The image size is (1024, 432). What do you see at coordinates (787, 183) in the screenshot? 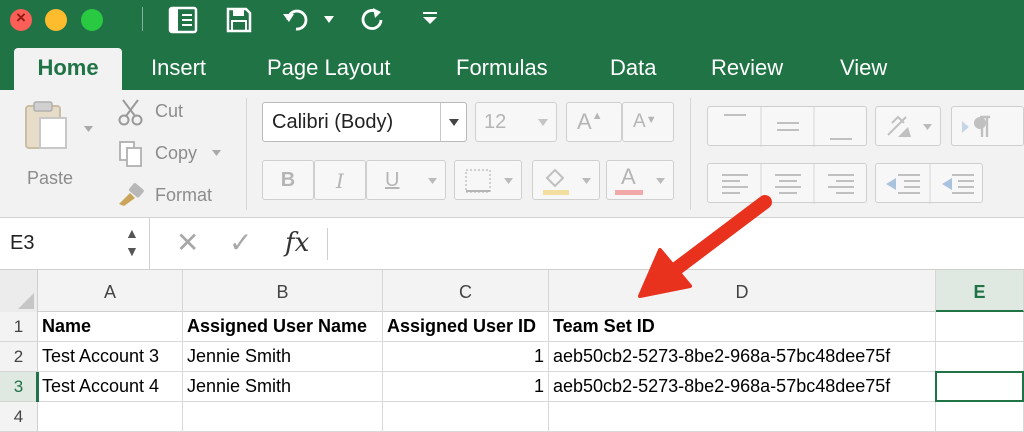
I see `horizontal-alignment-group` at bounding box center [787, 183].